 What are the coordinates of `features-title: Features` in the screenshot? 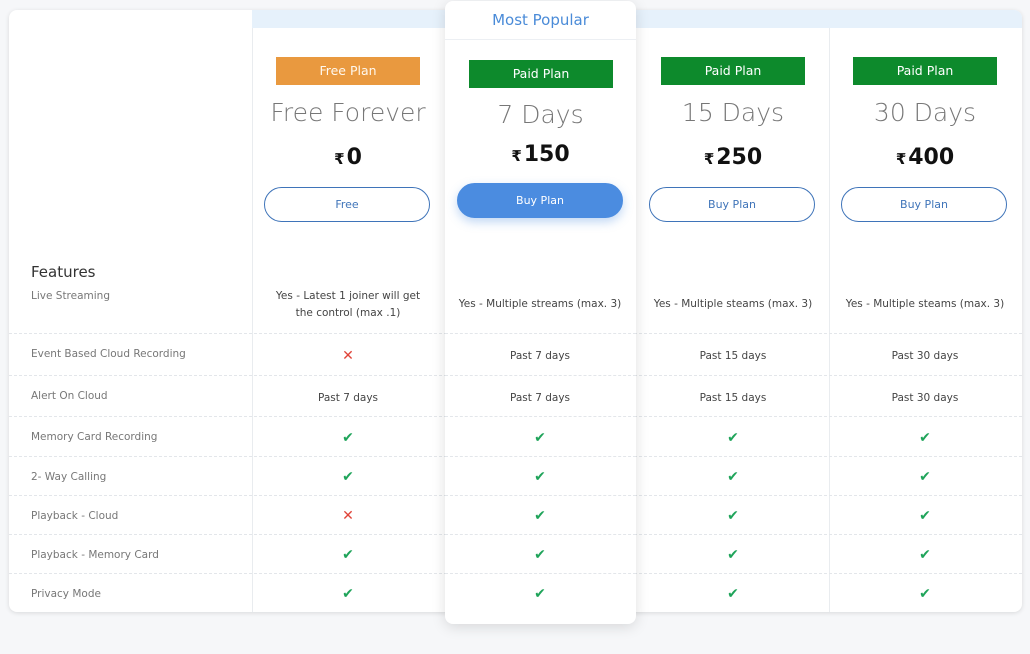 It's located at (63, 272).